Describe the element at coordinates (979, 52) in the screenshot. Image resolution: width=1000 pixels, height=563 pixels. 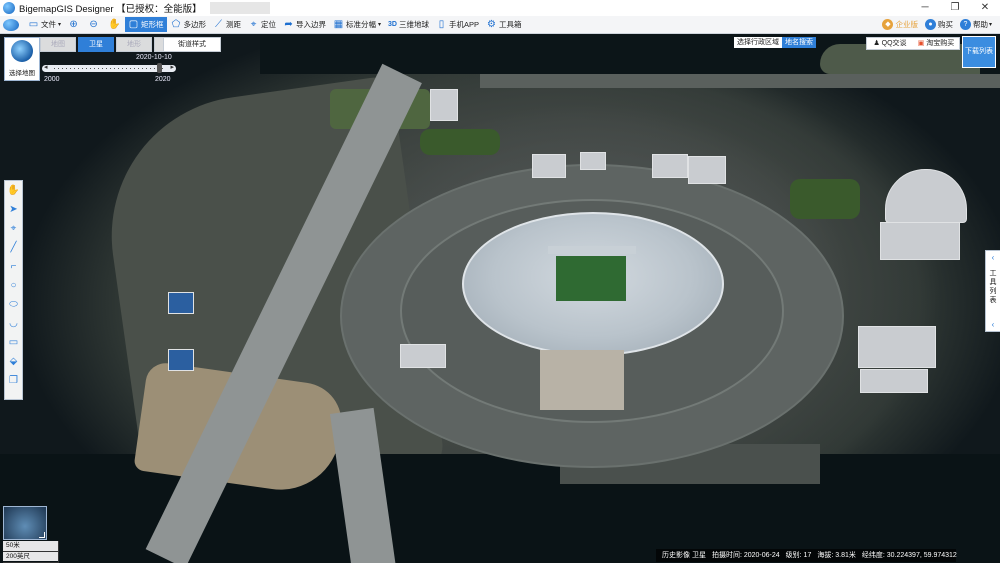
I see `download-list-button: 下载列表` at that location.